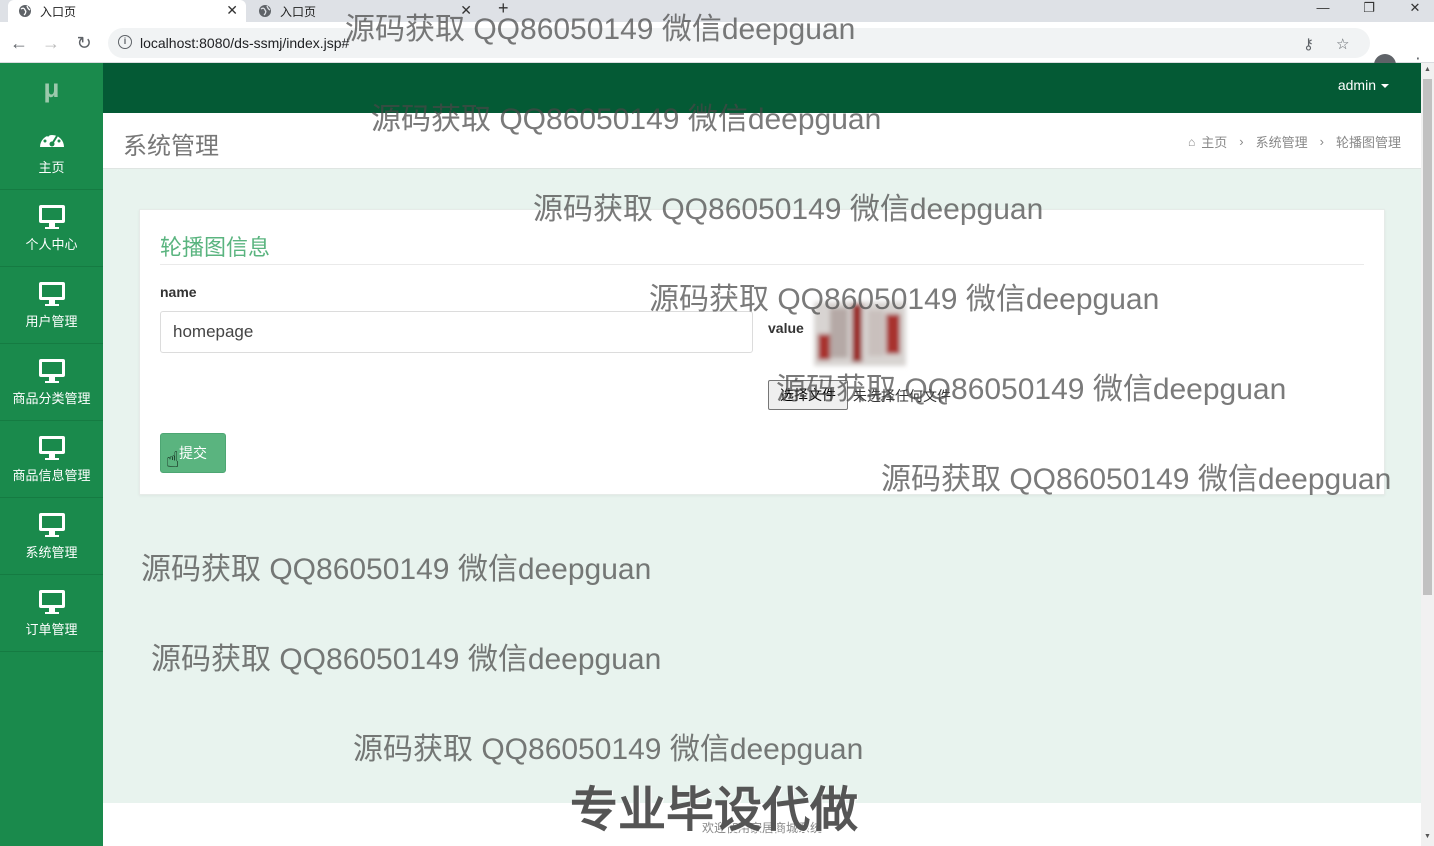 Image resolution: width=1434 pixels, height=846 pixels. I want to click on file-status: 未选择任何文件, so click(902, 396).